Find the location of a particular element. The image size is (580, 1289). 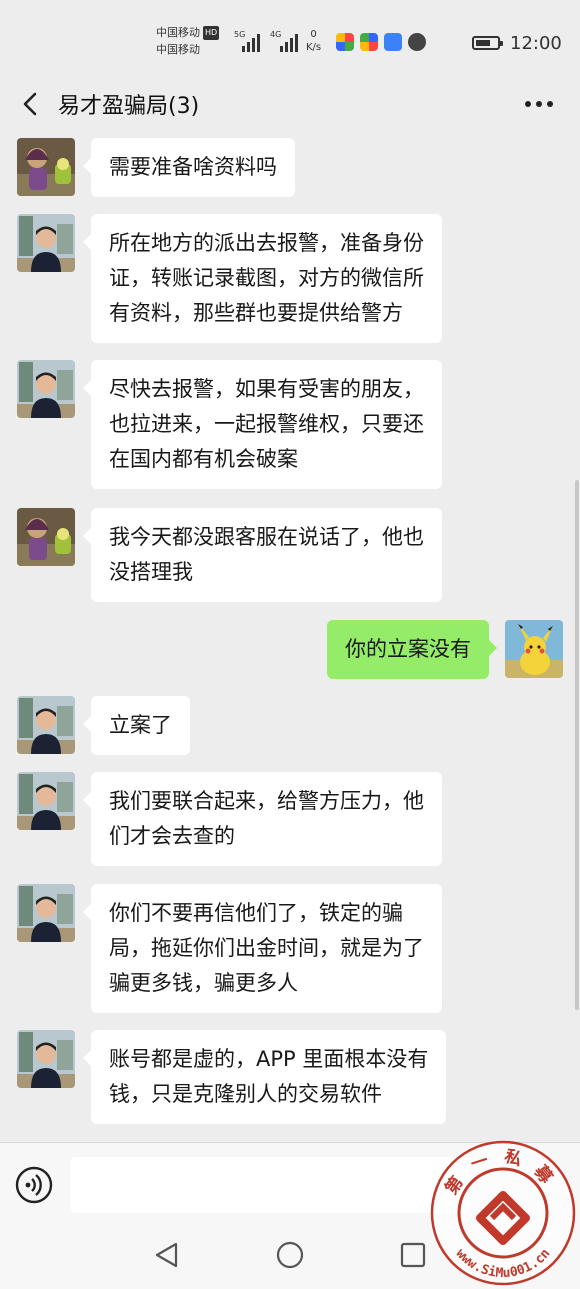

watermark-stamp-logo: 第一私募 www.SiMu001.cn is located at coordinates (503, 1213).